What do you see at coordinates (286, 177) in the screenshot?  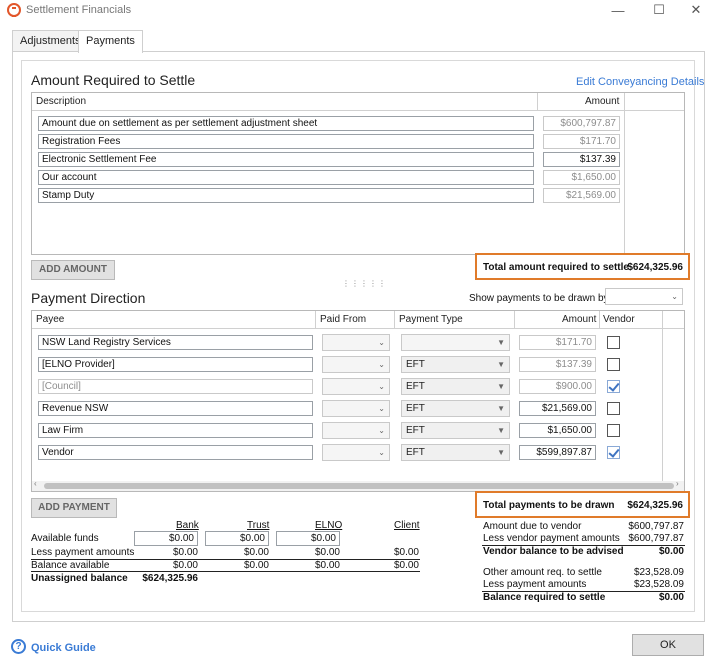 I see `amount-row-description: Our account` at bounding box center [286, 177].